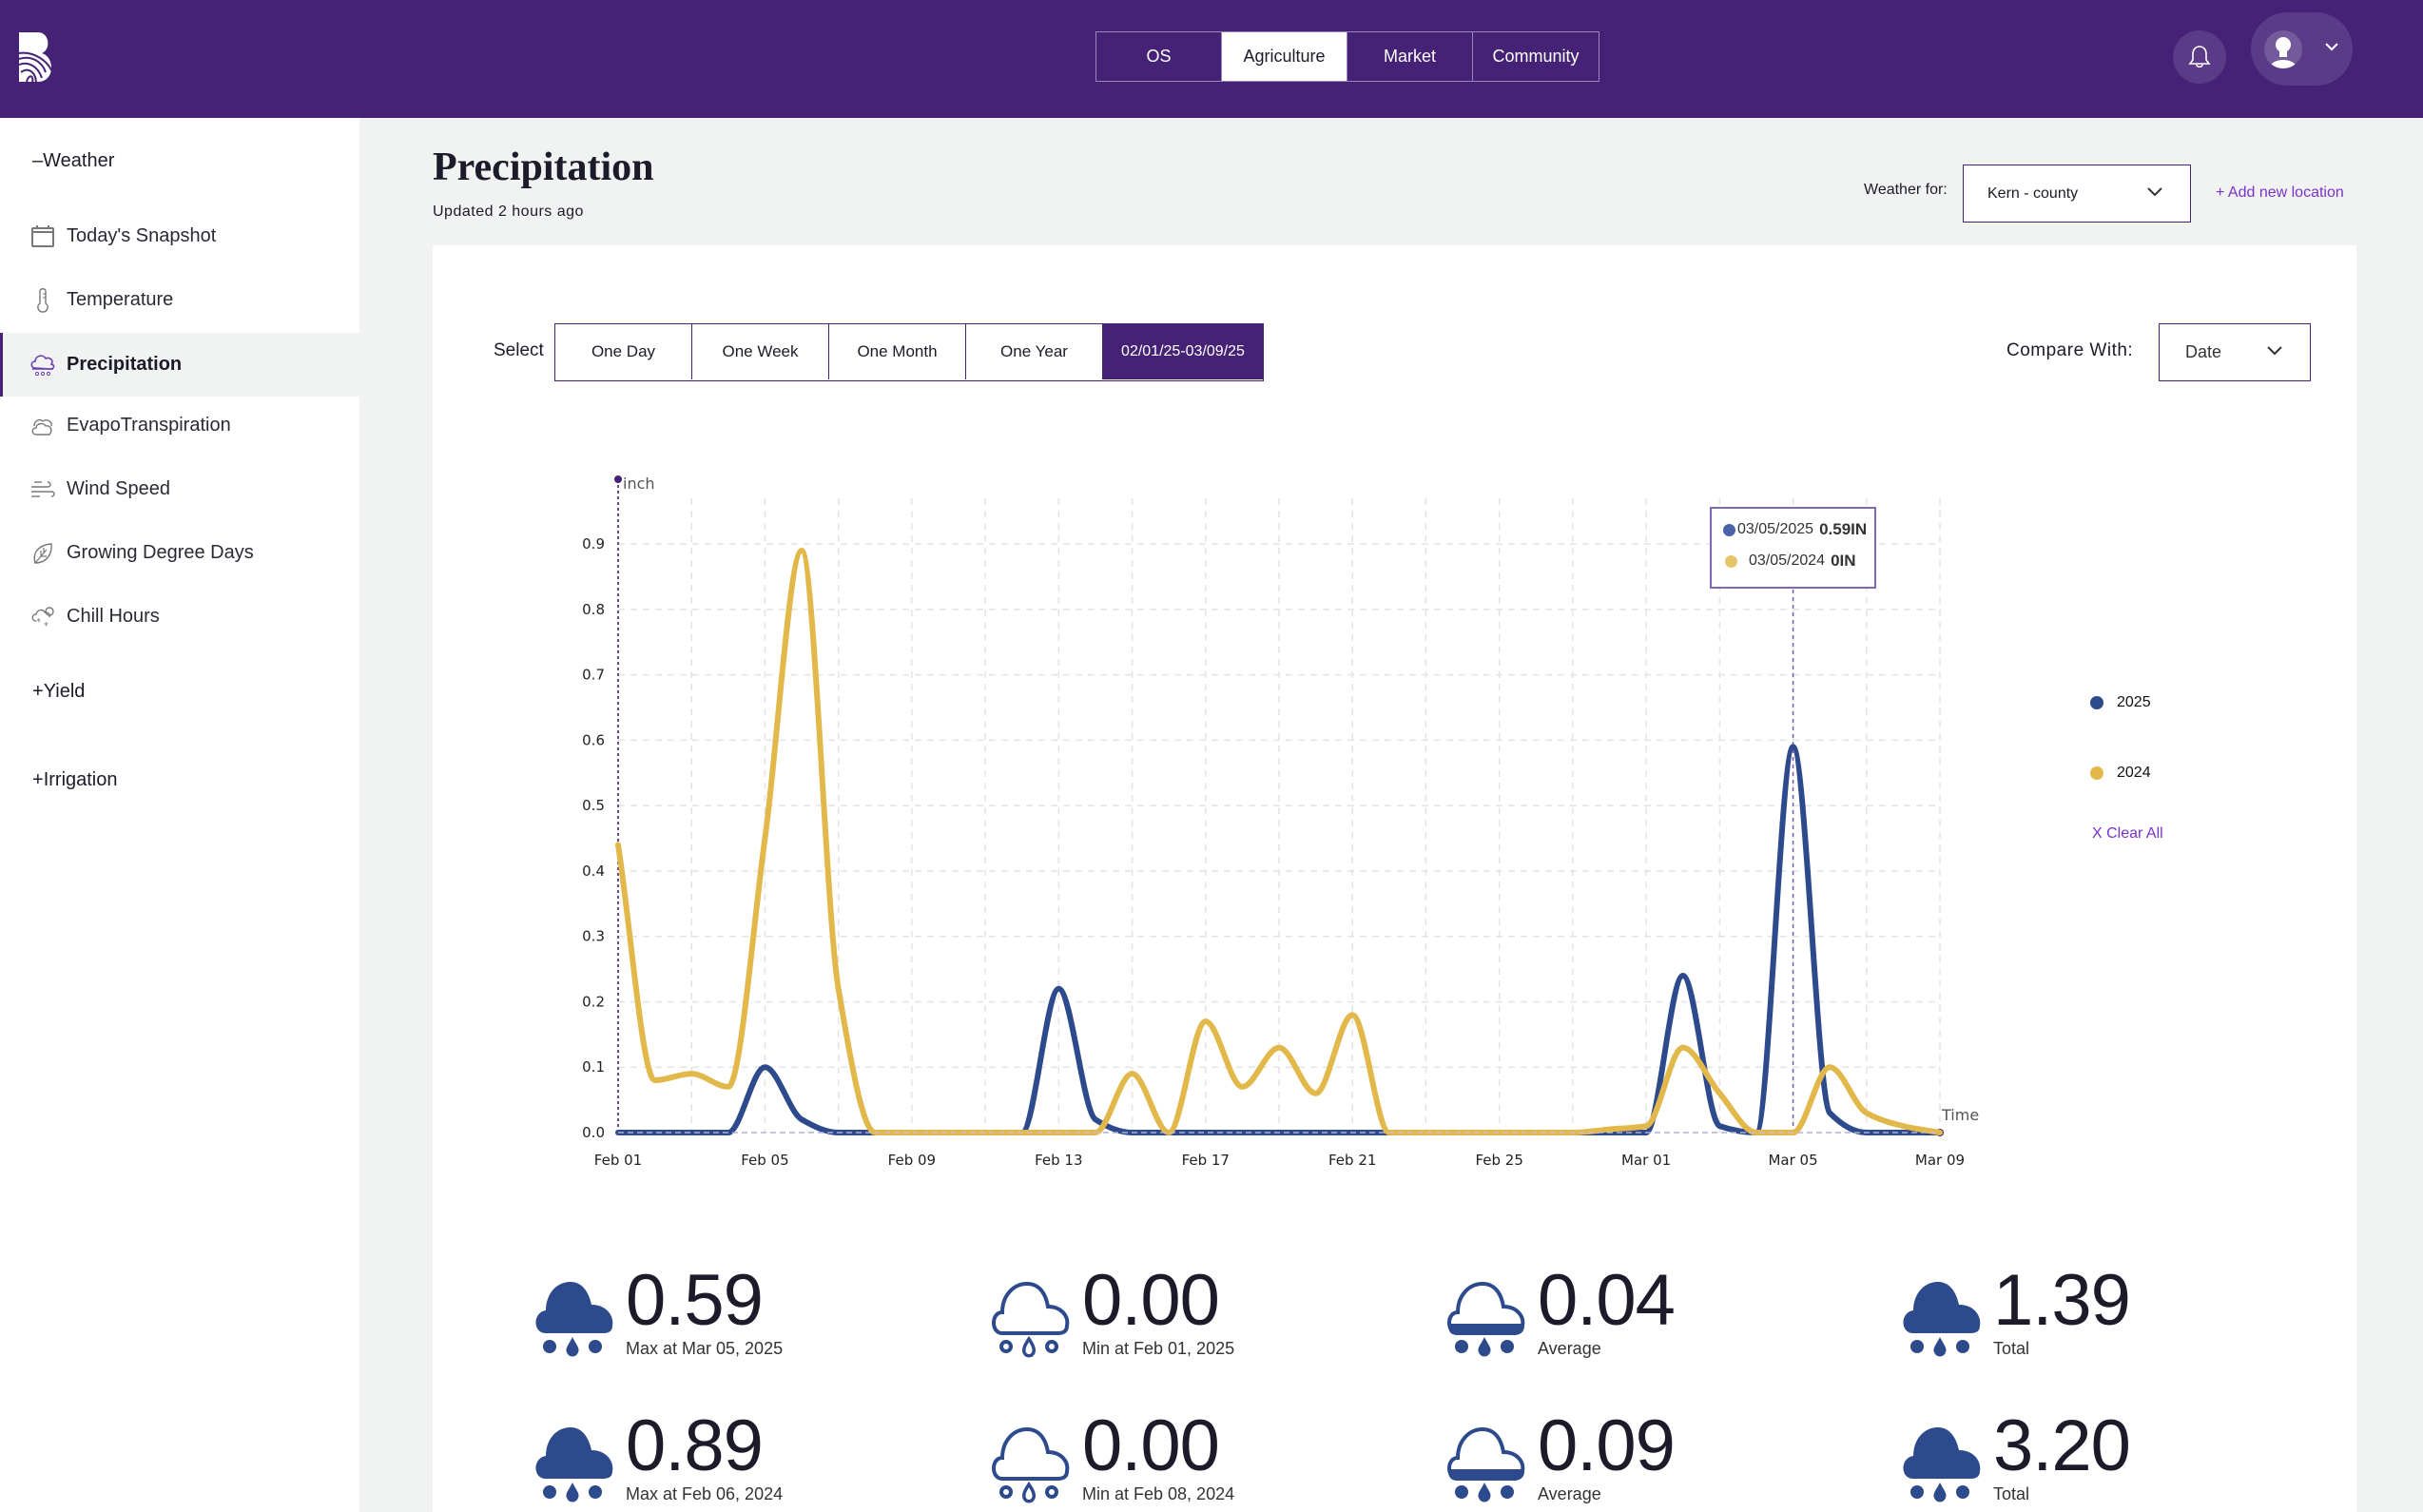 This screenshot has width=2423, height=1512. I want to click on stat-card: 0.00 Min at Feb 01, 2025, so click(1169, 1315).